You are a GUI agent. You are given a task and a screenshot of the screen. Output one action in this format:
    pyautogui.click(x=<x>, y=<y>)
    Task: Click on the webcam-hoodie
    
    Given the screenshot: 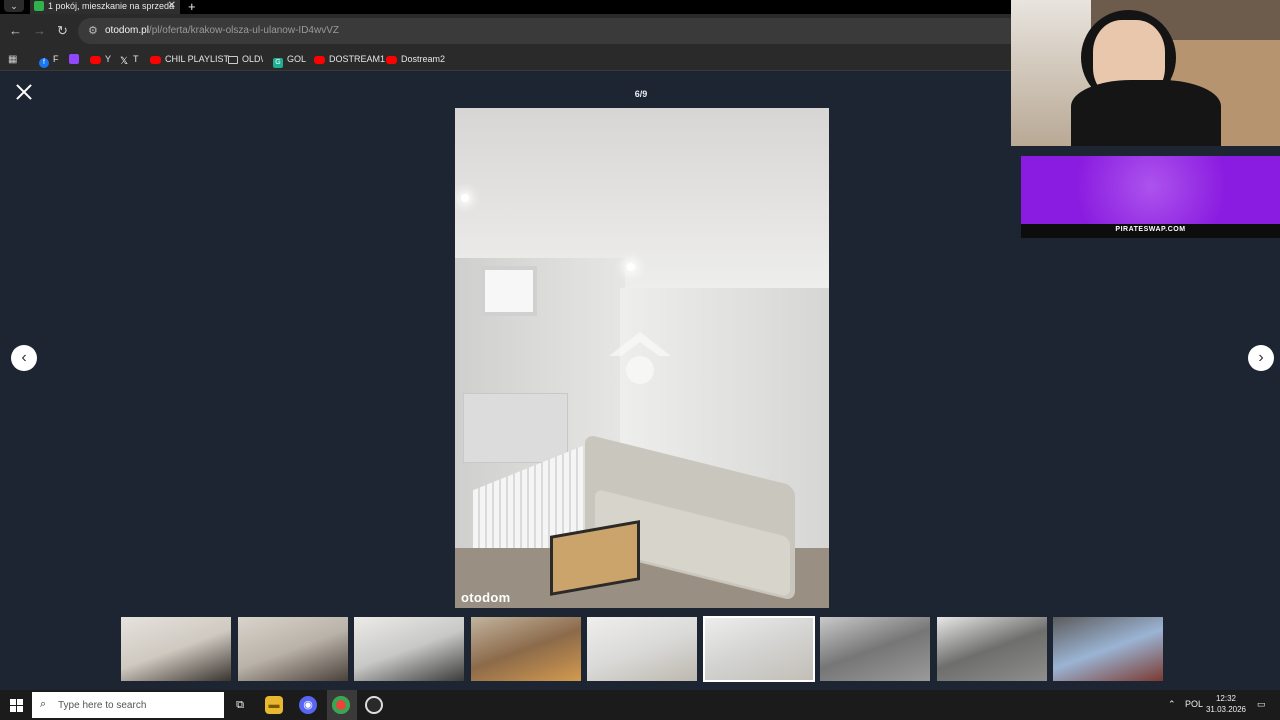 What is the action you would take?
    pyautogui.click(x=1146, y=113)
    